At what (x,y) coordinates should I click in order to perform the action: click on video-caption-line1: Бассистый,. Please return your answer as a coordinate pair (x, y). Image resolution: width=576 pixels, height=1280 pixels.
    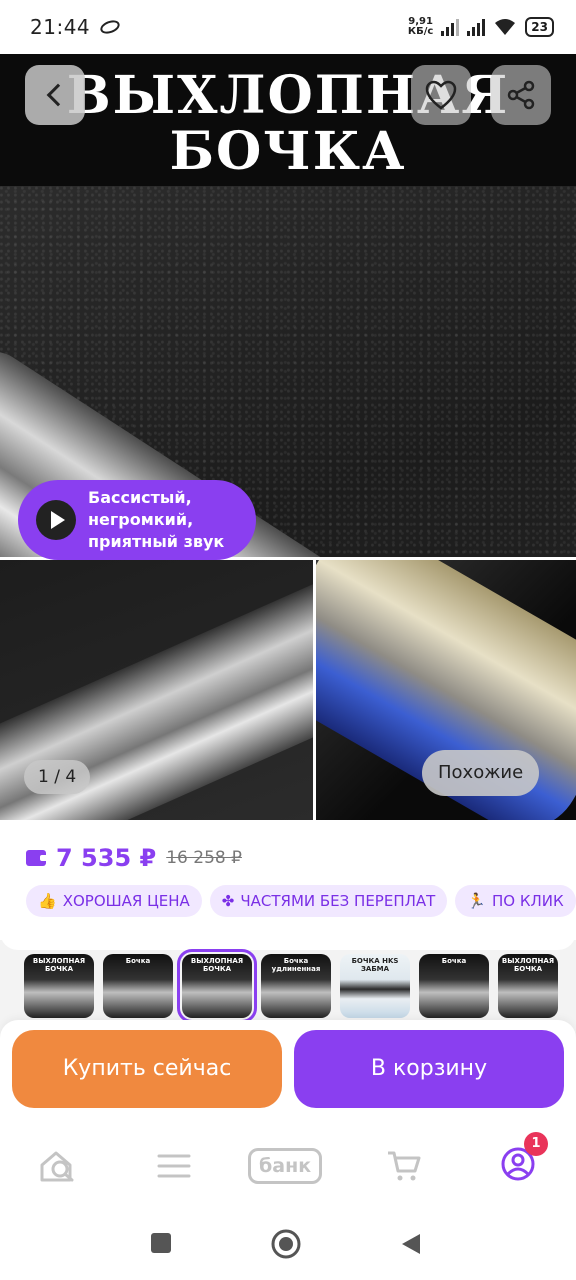
    Looking at the image, I should click on (140, 497).